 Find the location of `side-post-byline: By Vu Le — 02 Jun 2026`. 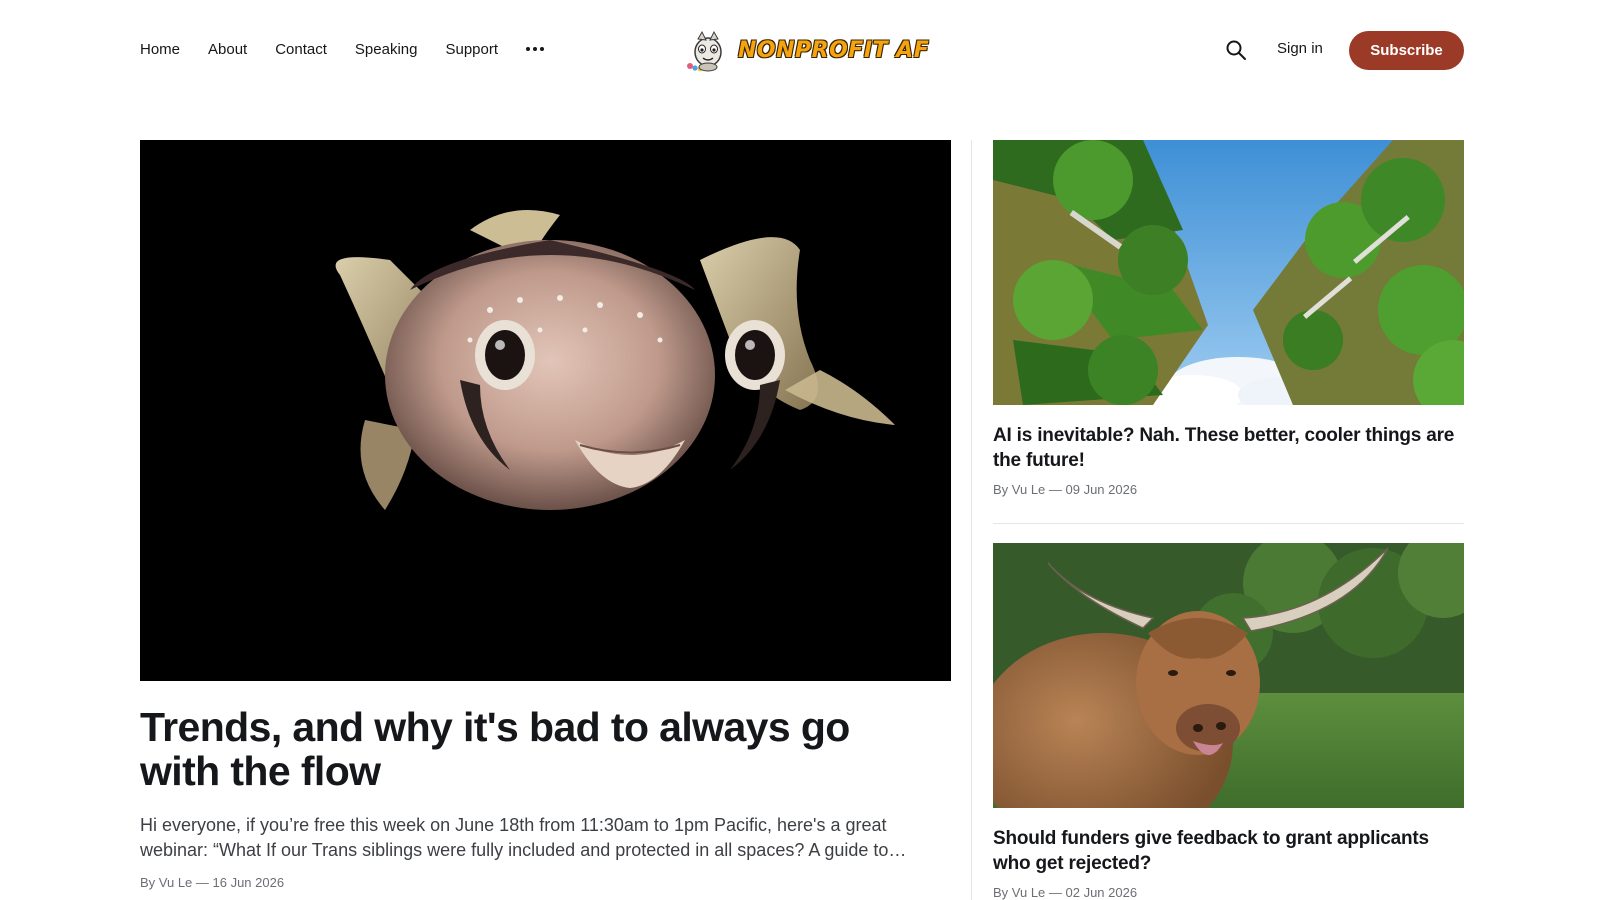

side-post-byline: By Vu Le — 02 Jun 2026 is located at coordinates (1065, 892).